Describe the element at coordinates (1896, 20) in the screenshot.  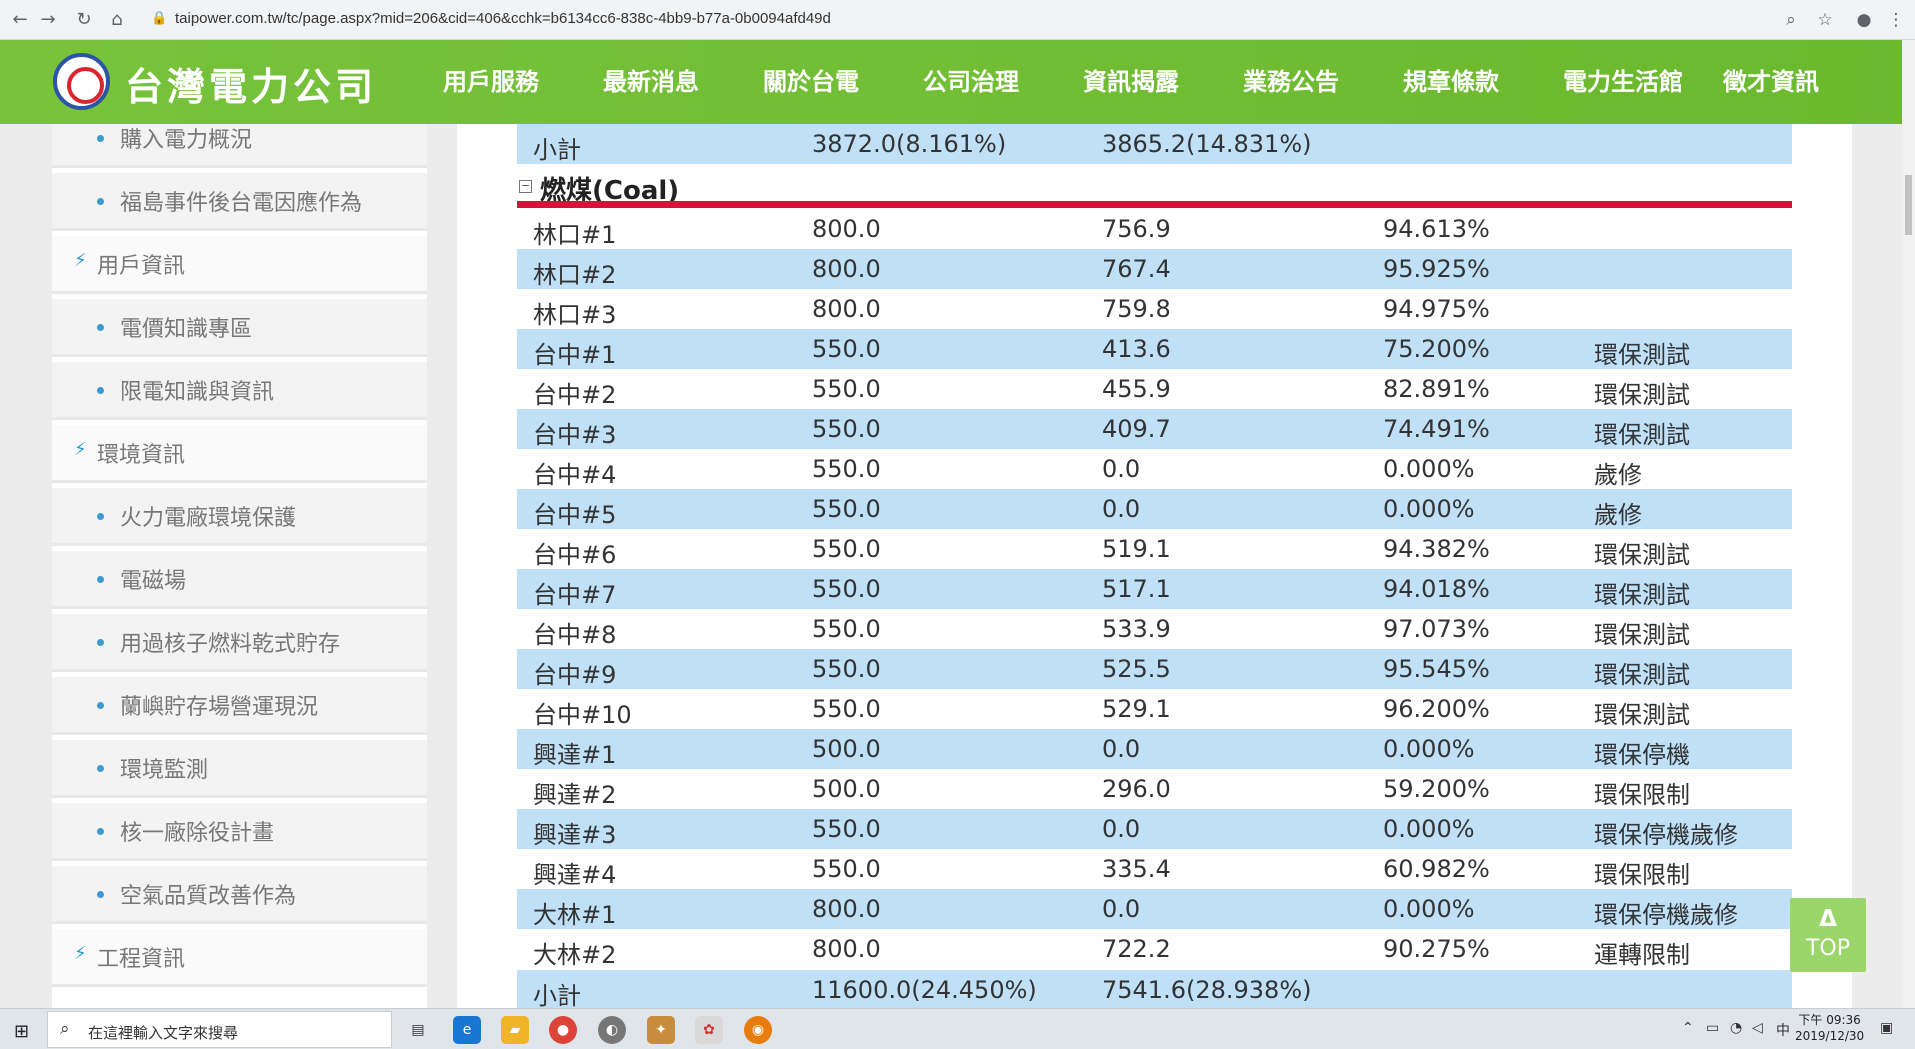
I see `menu-icon: ⋮` at that location.